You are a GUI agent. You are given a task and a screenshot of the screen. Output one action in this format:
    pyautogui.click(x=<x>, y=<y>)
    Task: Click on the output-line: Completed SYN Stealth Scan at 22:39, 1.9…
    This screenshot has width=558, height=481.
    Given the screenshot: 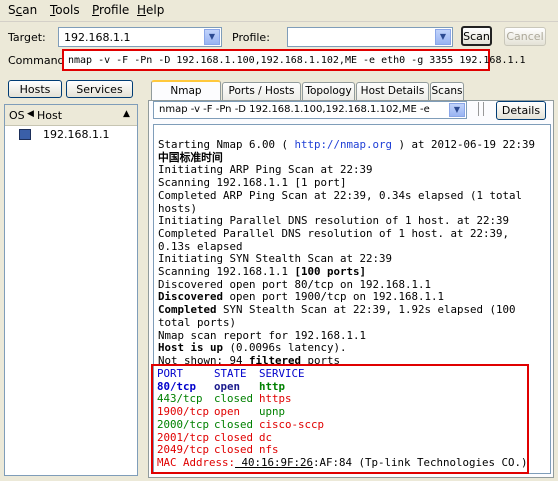 What is the action you would take?
    pyautogui.click(x=352, y=310)
    